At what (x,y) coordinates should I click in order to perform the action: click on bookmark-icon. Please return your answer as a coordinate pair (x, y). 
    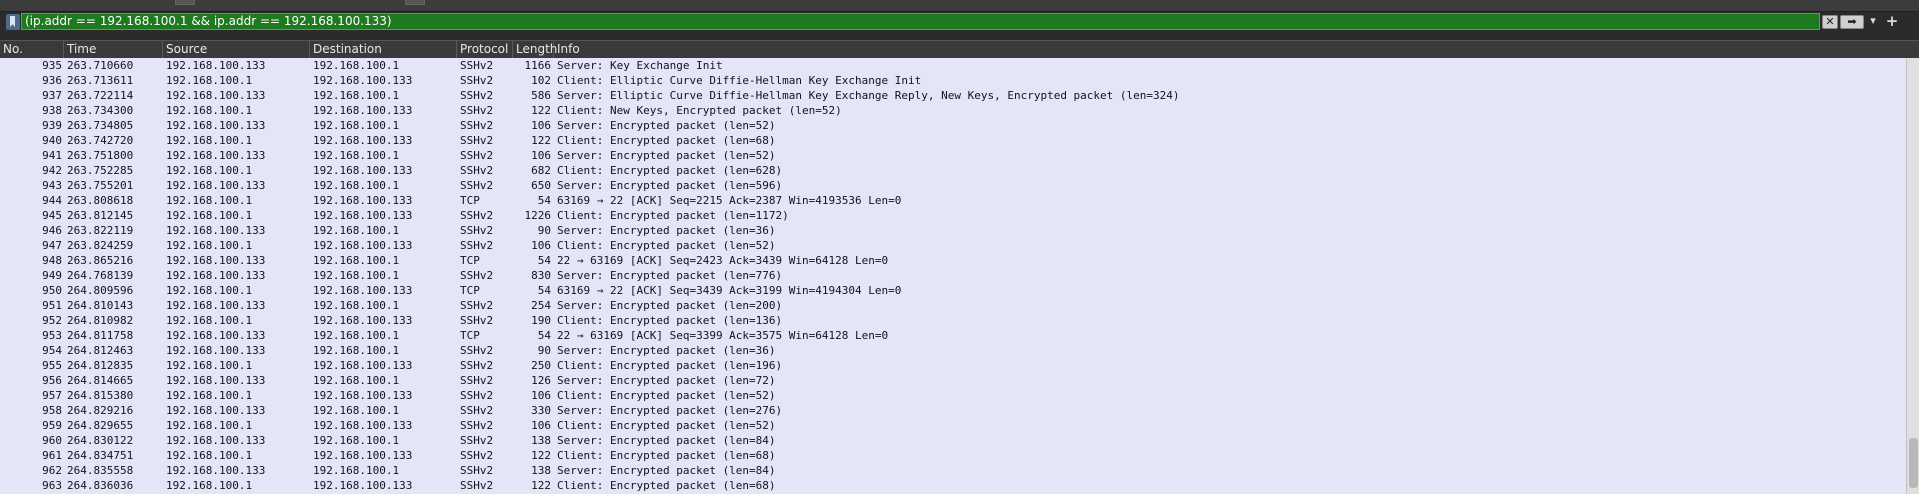
    Looking at the image, I should click on (13, 22).